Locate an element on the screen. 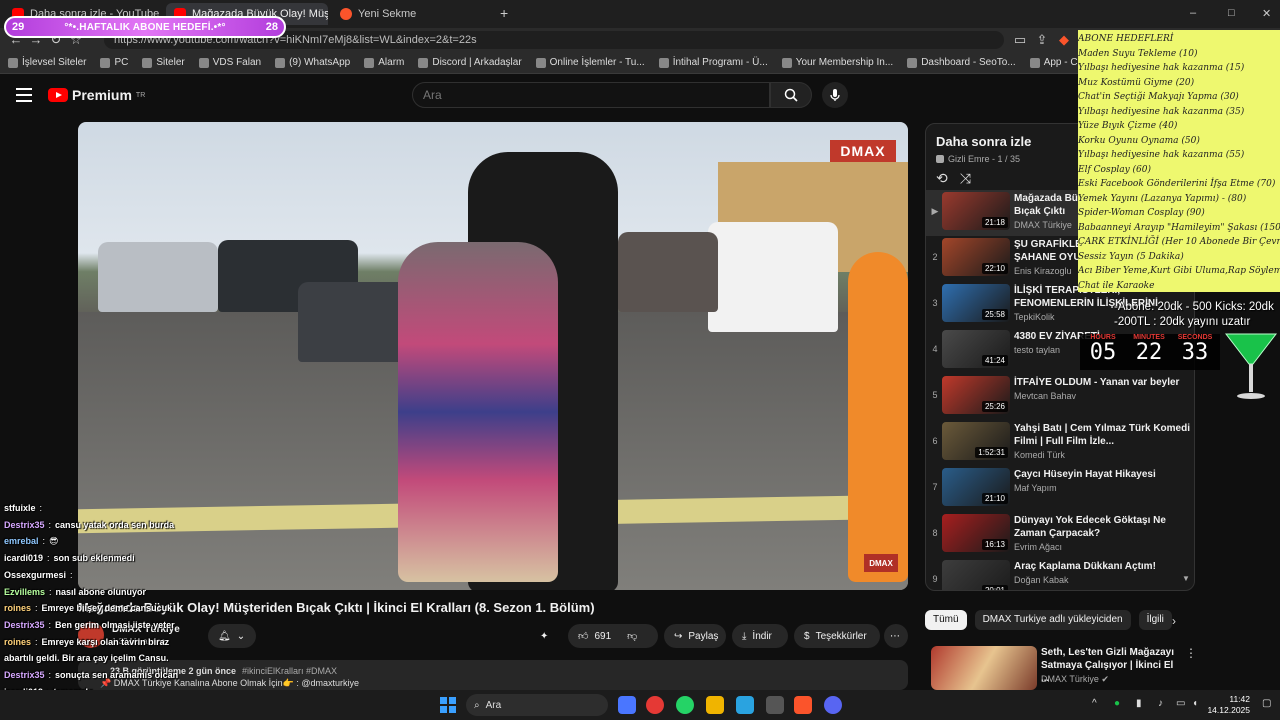  chat-text: sonuçta sen aramamis olcan is located at coordinates (117, 675).